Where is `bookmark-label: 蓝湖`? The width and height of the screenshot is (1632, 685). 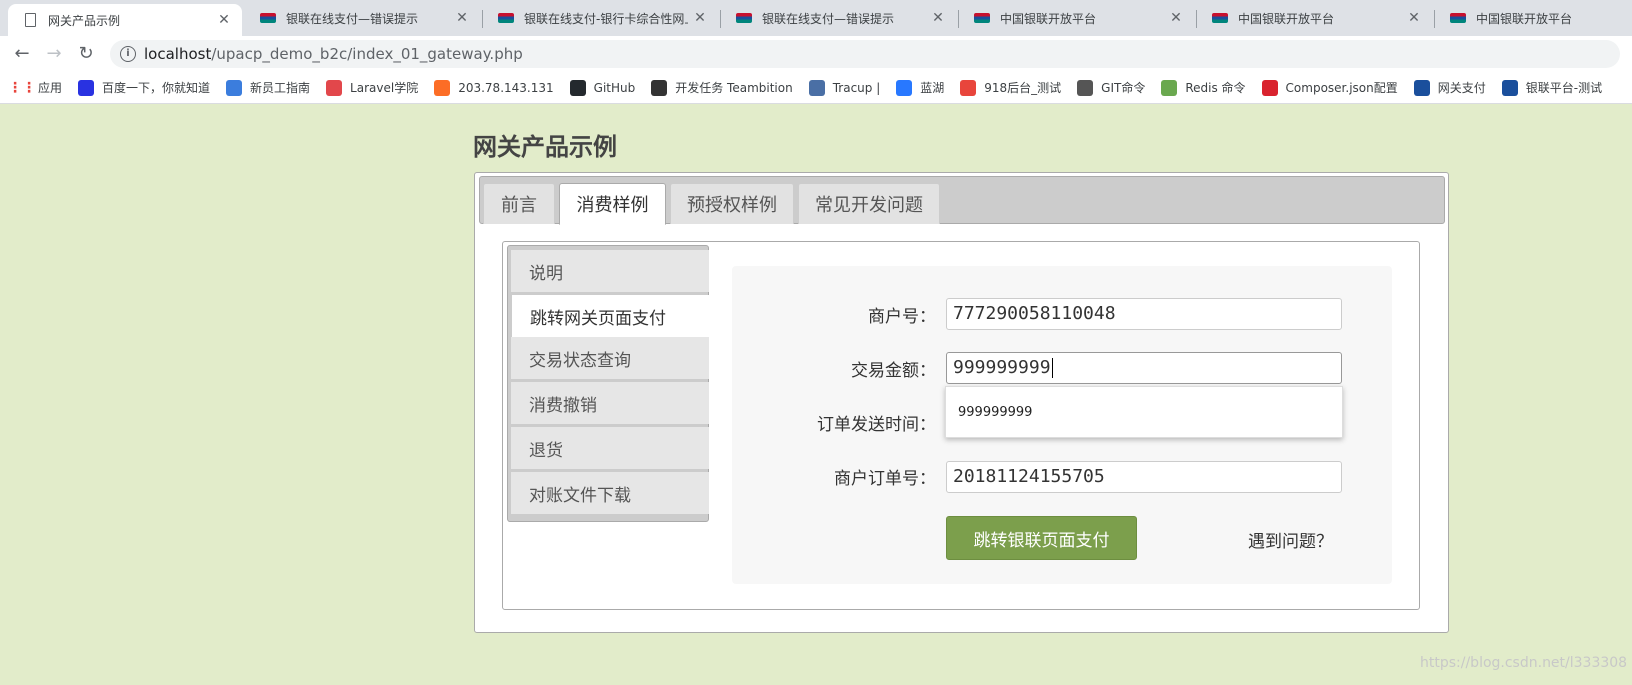
bookmark-label: 蓝湖 is located at coordinates (932, 88).